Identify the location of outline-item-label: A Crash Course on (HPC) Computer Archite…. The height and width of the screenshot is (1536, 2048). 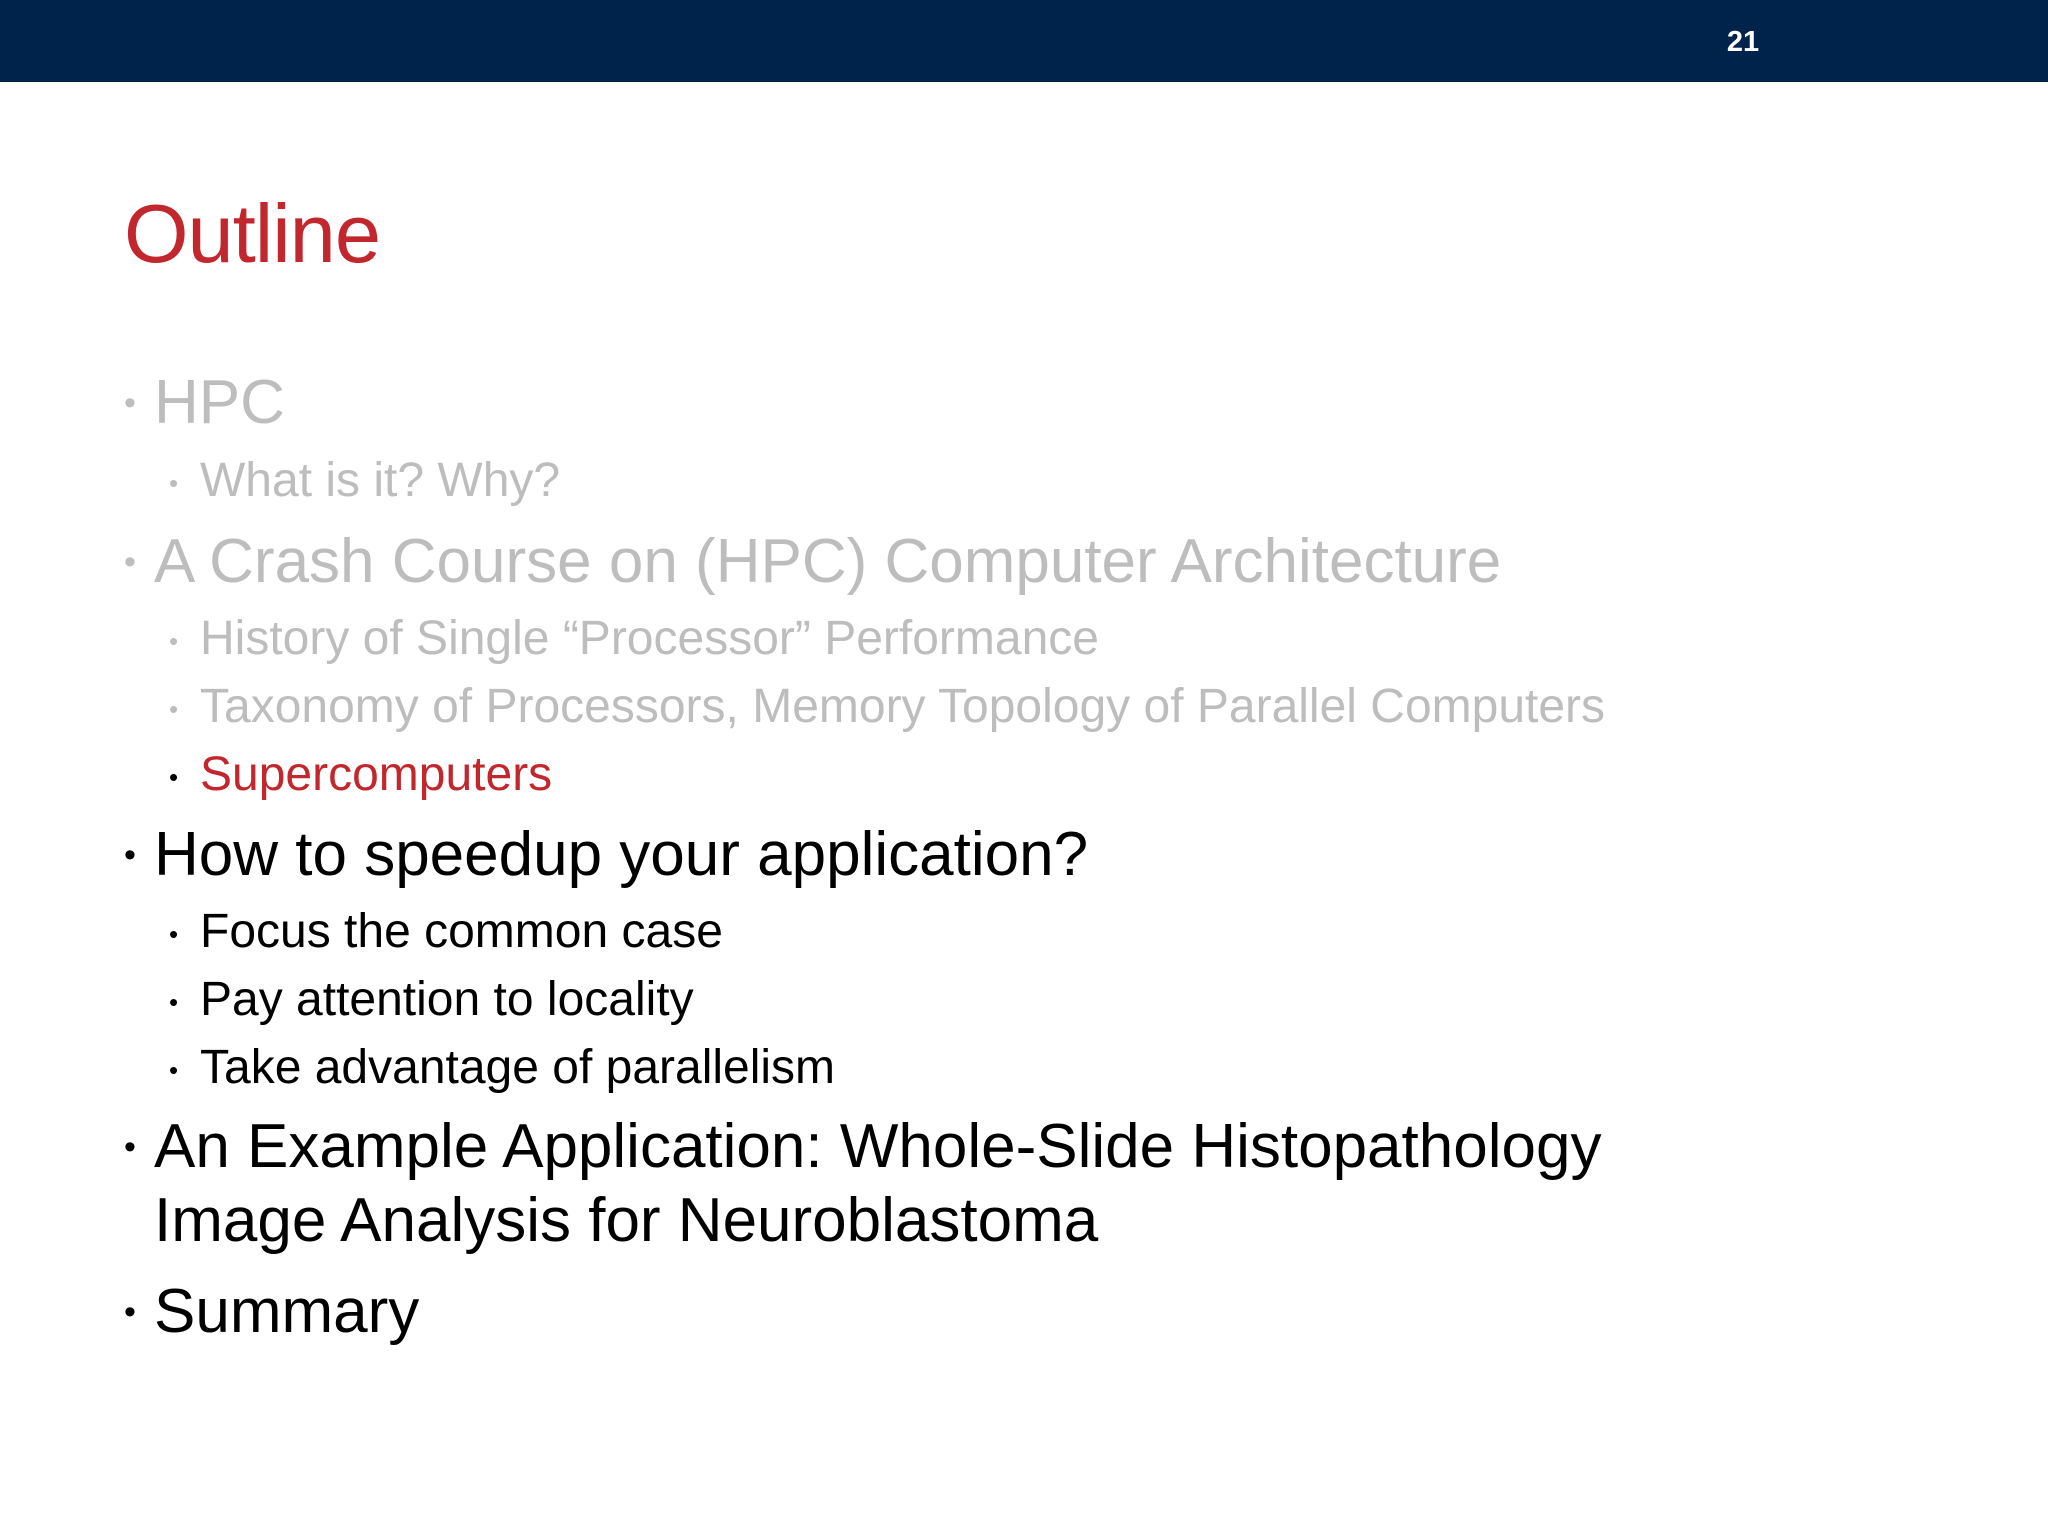
(828, 561).